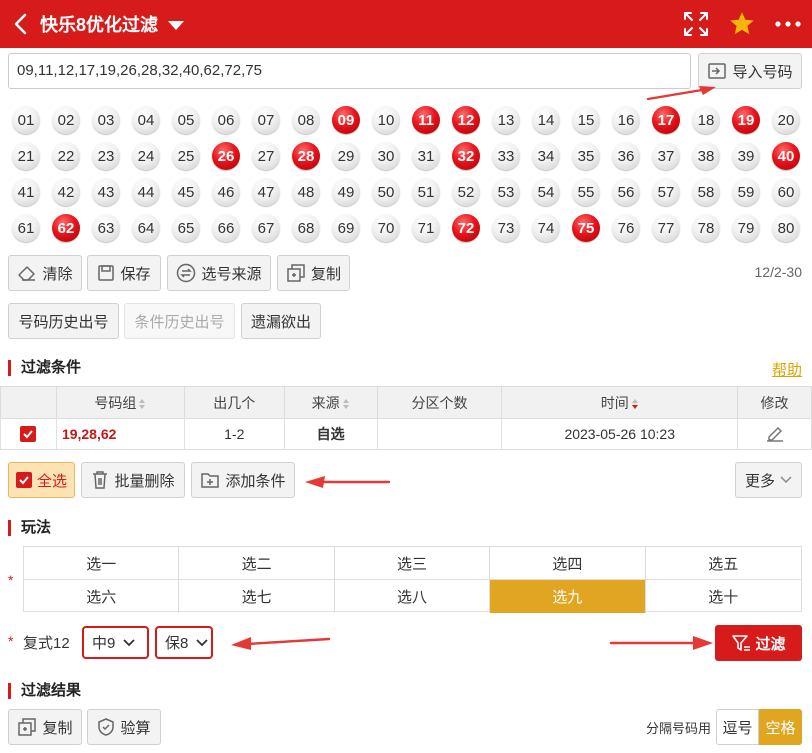  Describe the element at coordinates (586, 156) in the screenshot. I see `number-ball-35: 35` at that location.